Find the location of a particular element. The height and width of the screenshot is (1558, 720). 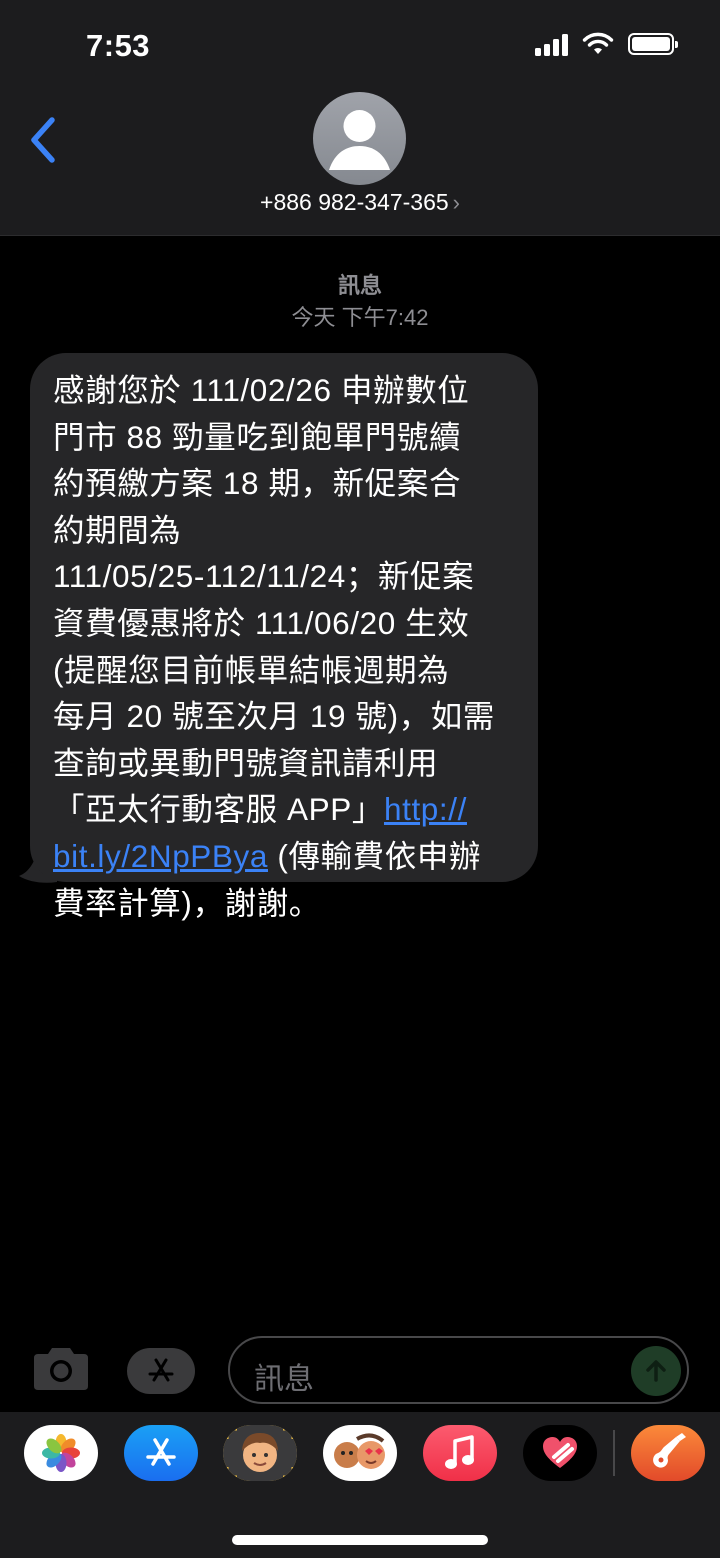

back-chevron-icon is located at coordinates (44, 140).